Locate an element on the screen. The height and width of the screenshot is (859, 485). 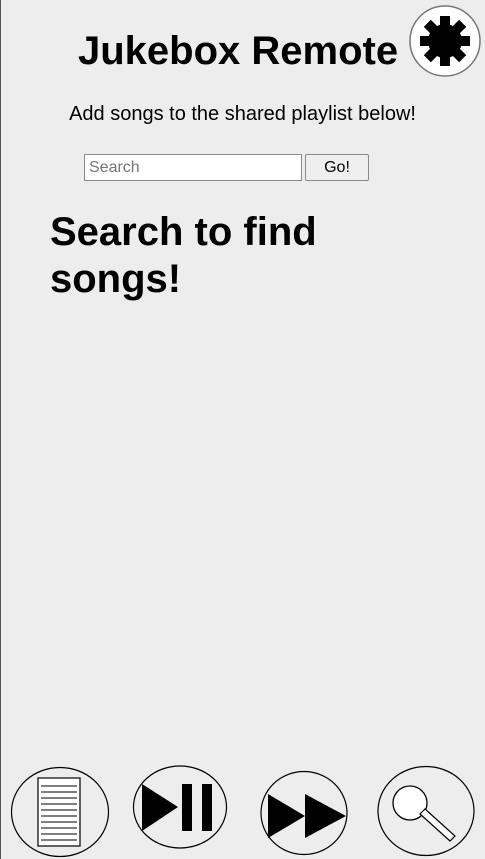
gear-icon is located at coordinates (445, 41).